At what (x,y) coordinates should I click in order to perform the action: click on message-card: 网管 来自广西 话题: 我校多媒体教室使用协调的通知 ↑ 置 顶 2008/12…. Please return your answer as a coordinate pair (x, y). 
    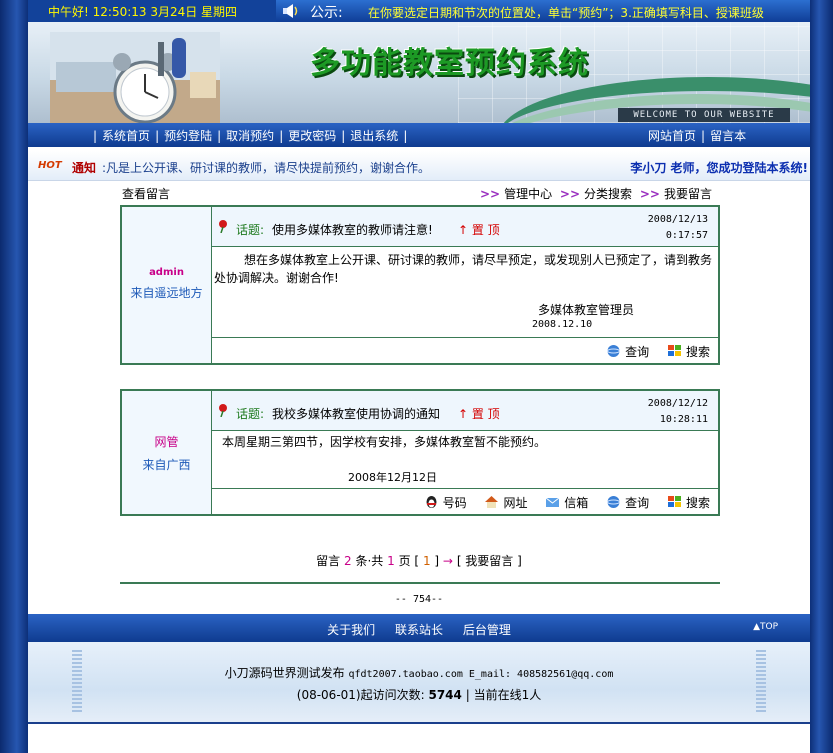
    Looking at the image, I should click on (420, 452).